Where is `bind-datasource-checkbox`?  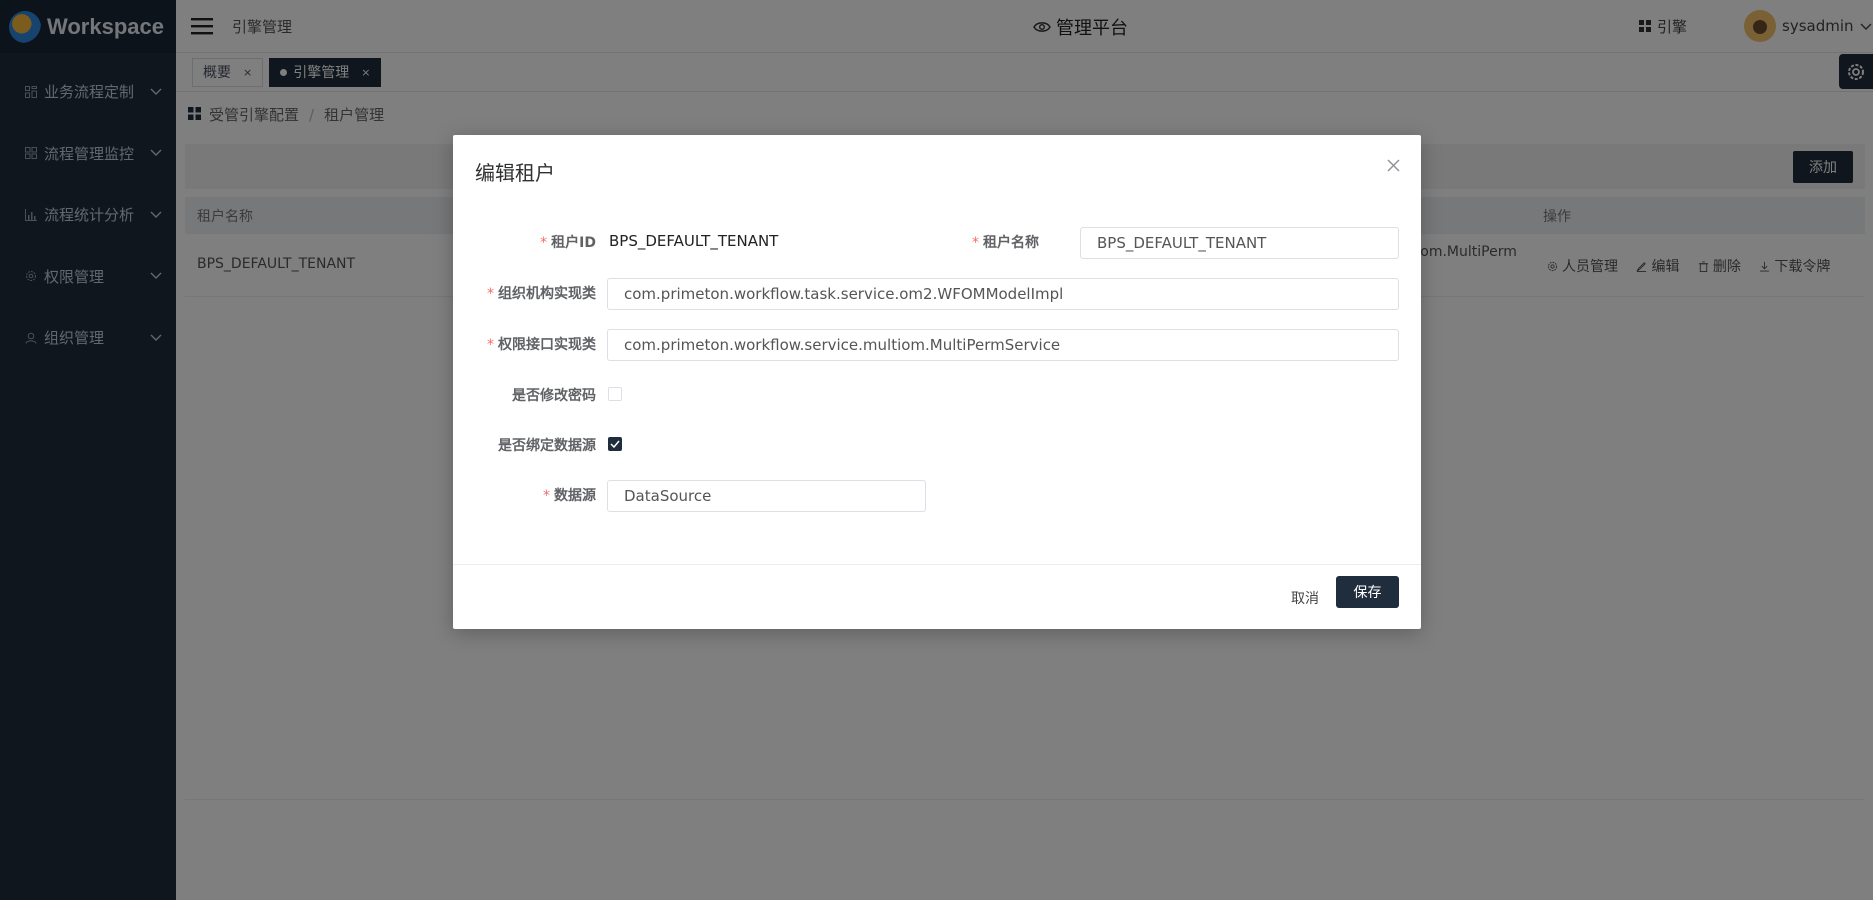
bind-datasource-checkbox is located at coordinates (615, 444).